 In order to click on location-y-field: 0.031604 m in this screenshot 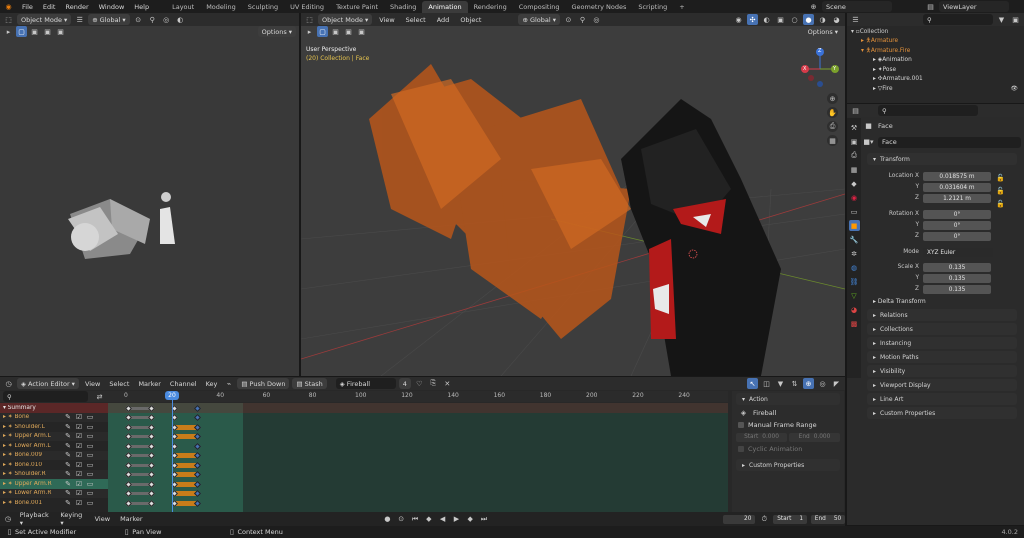, I will do `click(957, 187)`.